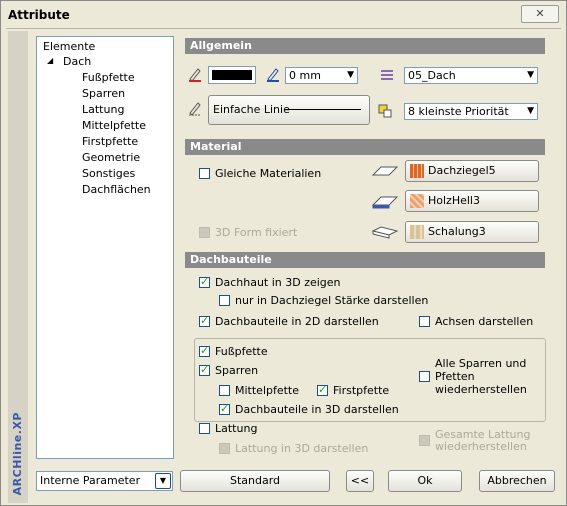 The width and height of the screenshot is (567, 506). Describe the element at coordinates (50, 60) in the screenshot. I see `tree-toggle-icon: ◢` at that location.